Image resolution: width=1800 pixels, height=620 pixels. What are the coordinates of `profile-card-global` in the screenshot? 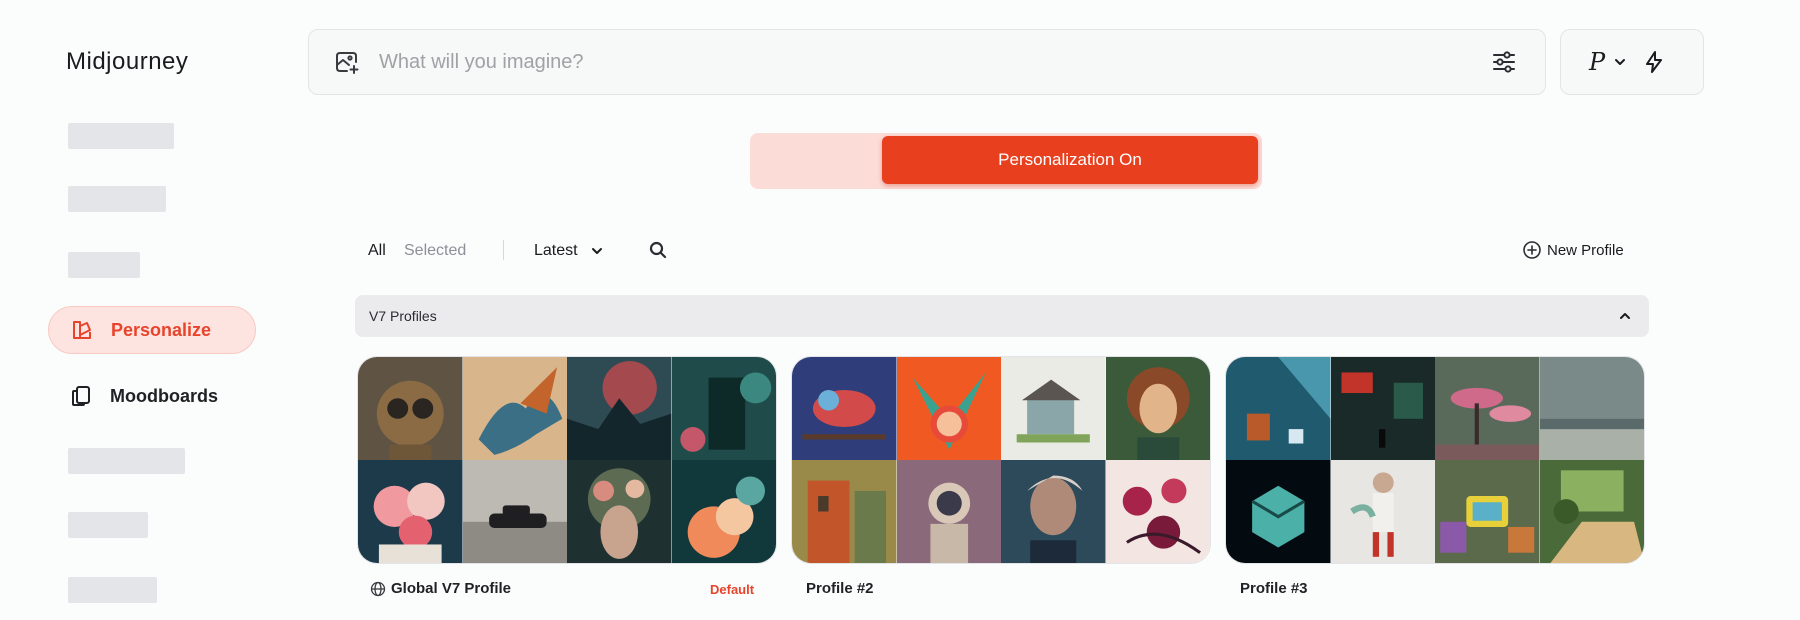 It's located at (567, 460).